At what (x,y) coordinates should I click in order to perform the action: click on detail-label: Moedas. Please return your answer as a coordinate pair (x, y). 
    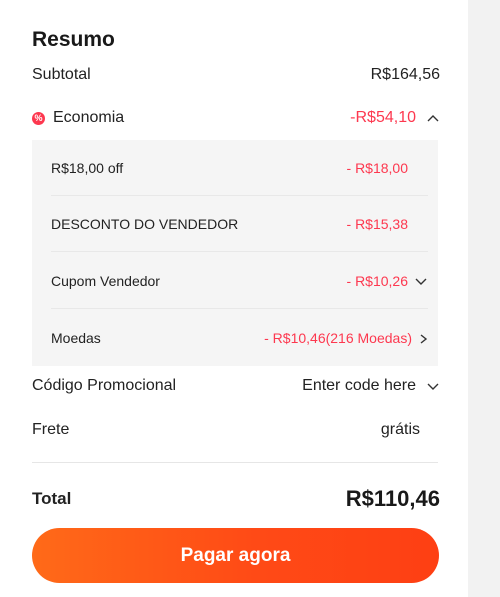
    Looking at the image, I should click on (76, 338).